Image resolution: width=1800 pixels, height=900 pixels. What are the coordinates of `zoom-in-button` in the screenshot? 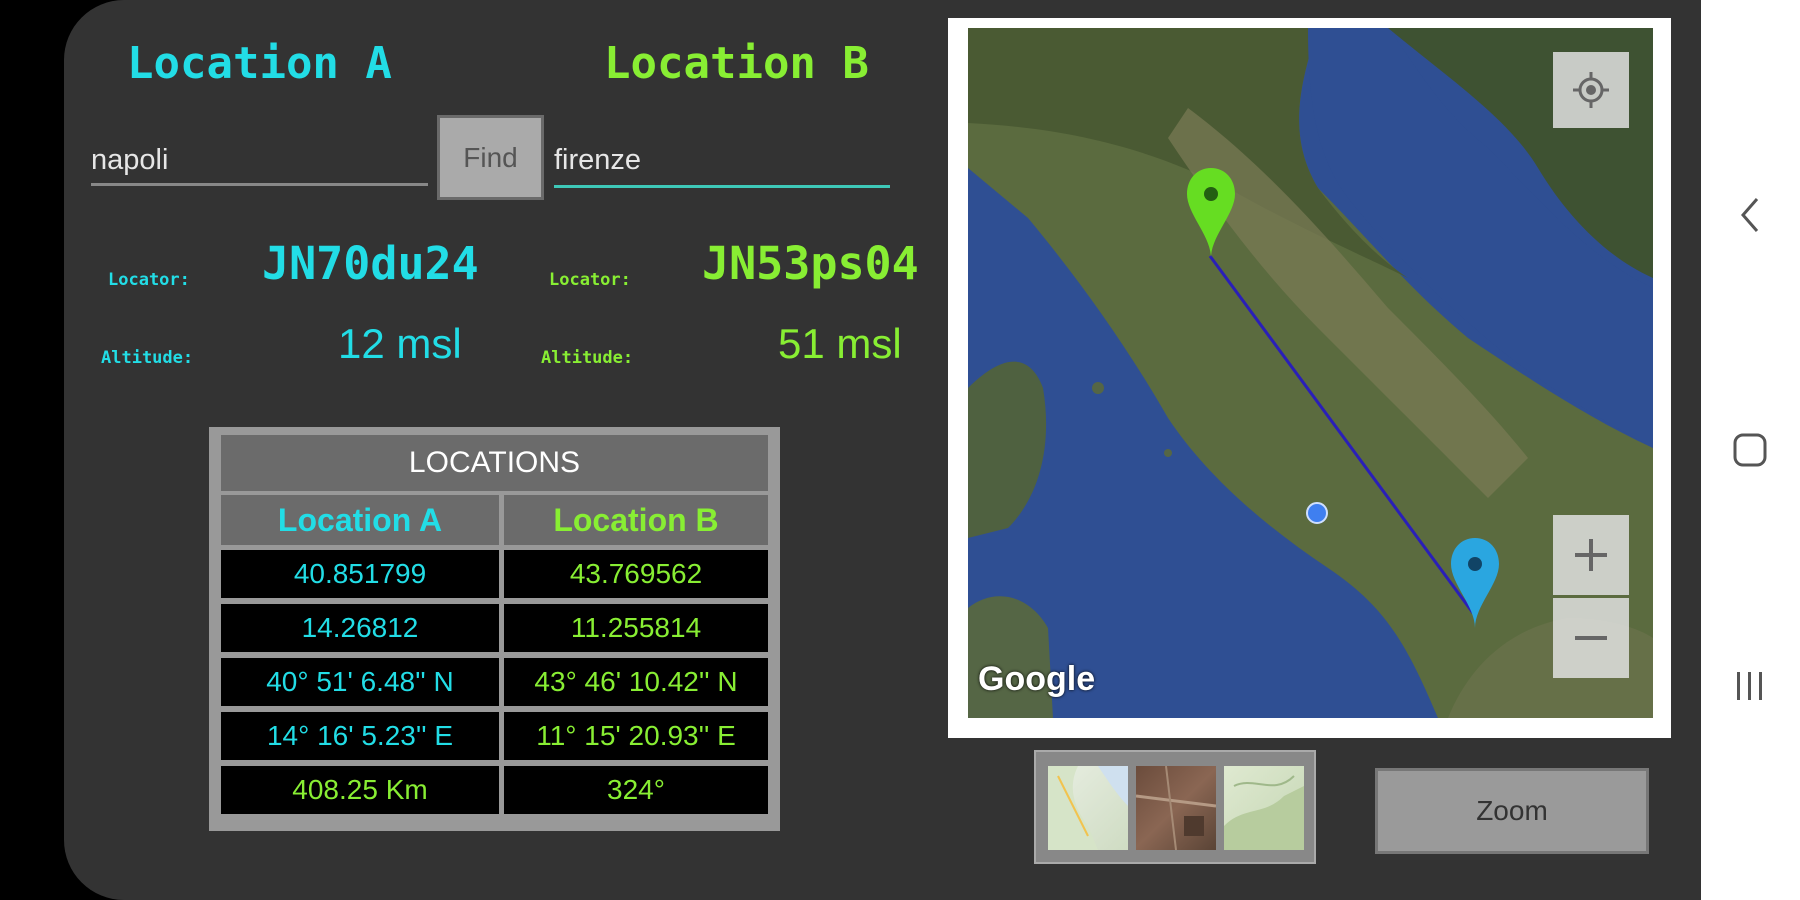 It's located at (1591, 555).